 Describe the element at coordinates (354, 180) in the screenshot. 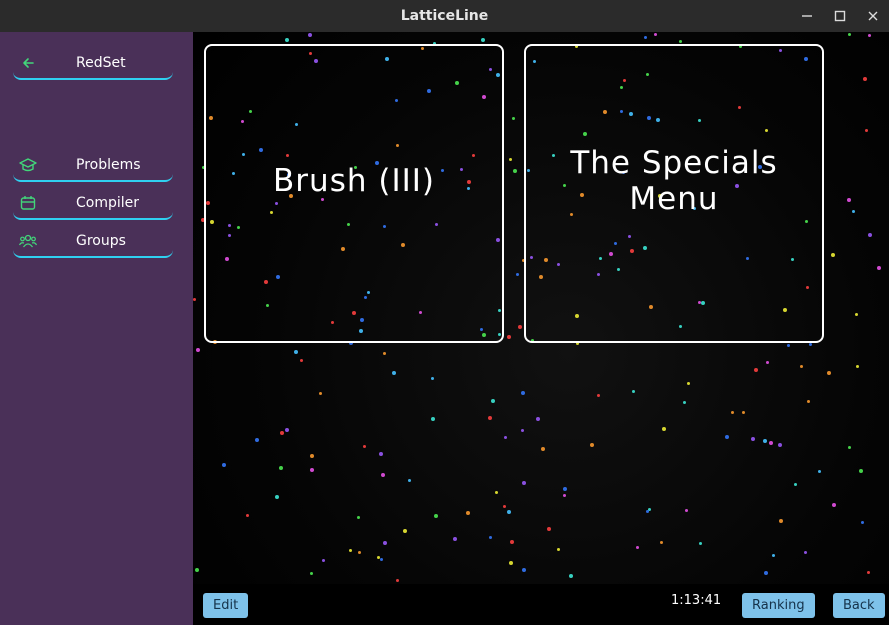

I see `card-title: Brush (III)` at that location.